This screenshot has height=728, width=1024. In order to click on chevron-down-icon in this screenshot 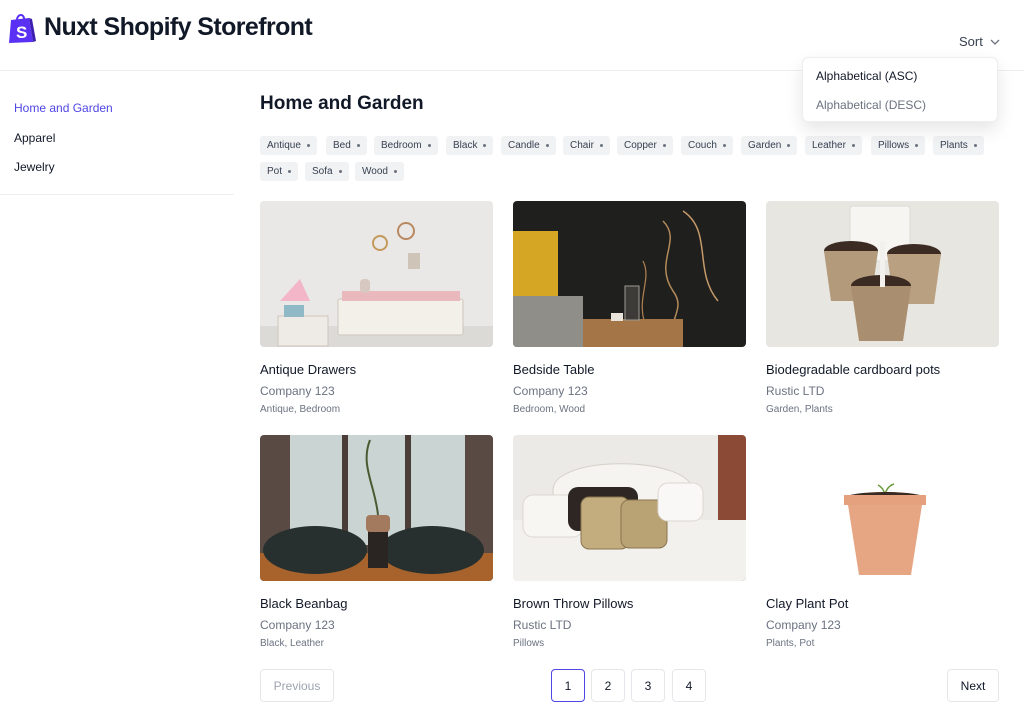, I will do `click(995, 42)`.